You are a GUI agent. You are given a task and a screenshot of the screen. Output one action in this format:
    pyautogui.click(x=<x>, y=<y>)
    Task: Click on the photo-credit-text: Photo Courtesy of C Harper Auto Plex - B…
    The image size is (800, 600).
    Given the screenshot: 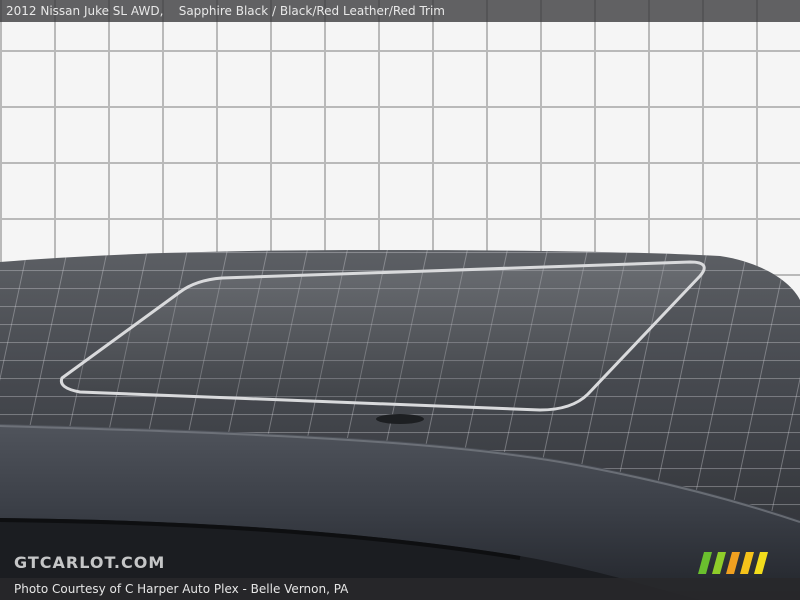 What is the action you would take?
    pyautogui.click(x=181, y=589)
    